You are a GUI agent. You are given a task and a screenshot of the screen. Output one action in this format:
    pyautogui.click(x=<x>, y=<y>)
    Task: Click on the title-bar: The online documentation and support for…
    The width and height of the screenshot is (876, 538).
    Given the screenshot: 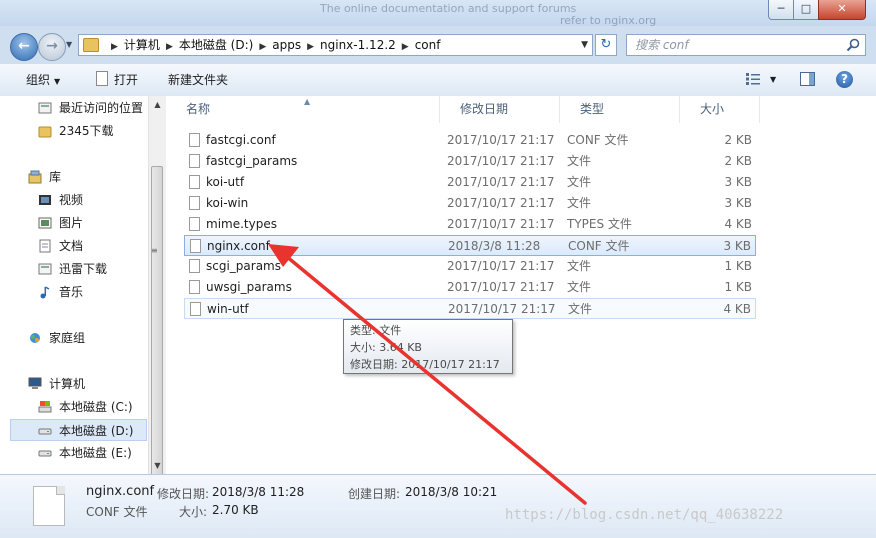 What is the action you would take?
    pyautogui.click(x=438, y=13)
    